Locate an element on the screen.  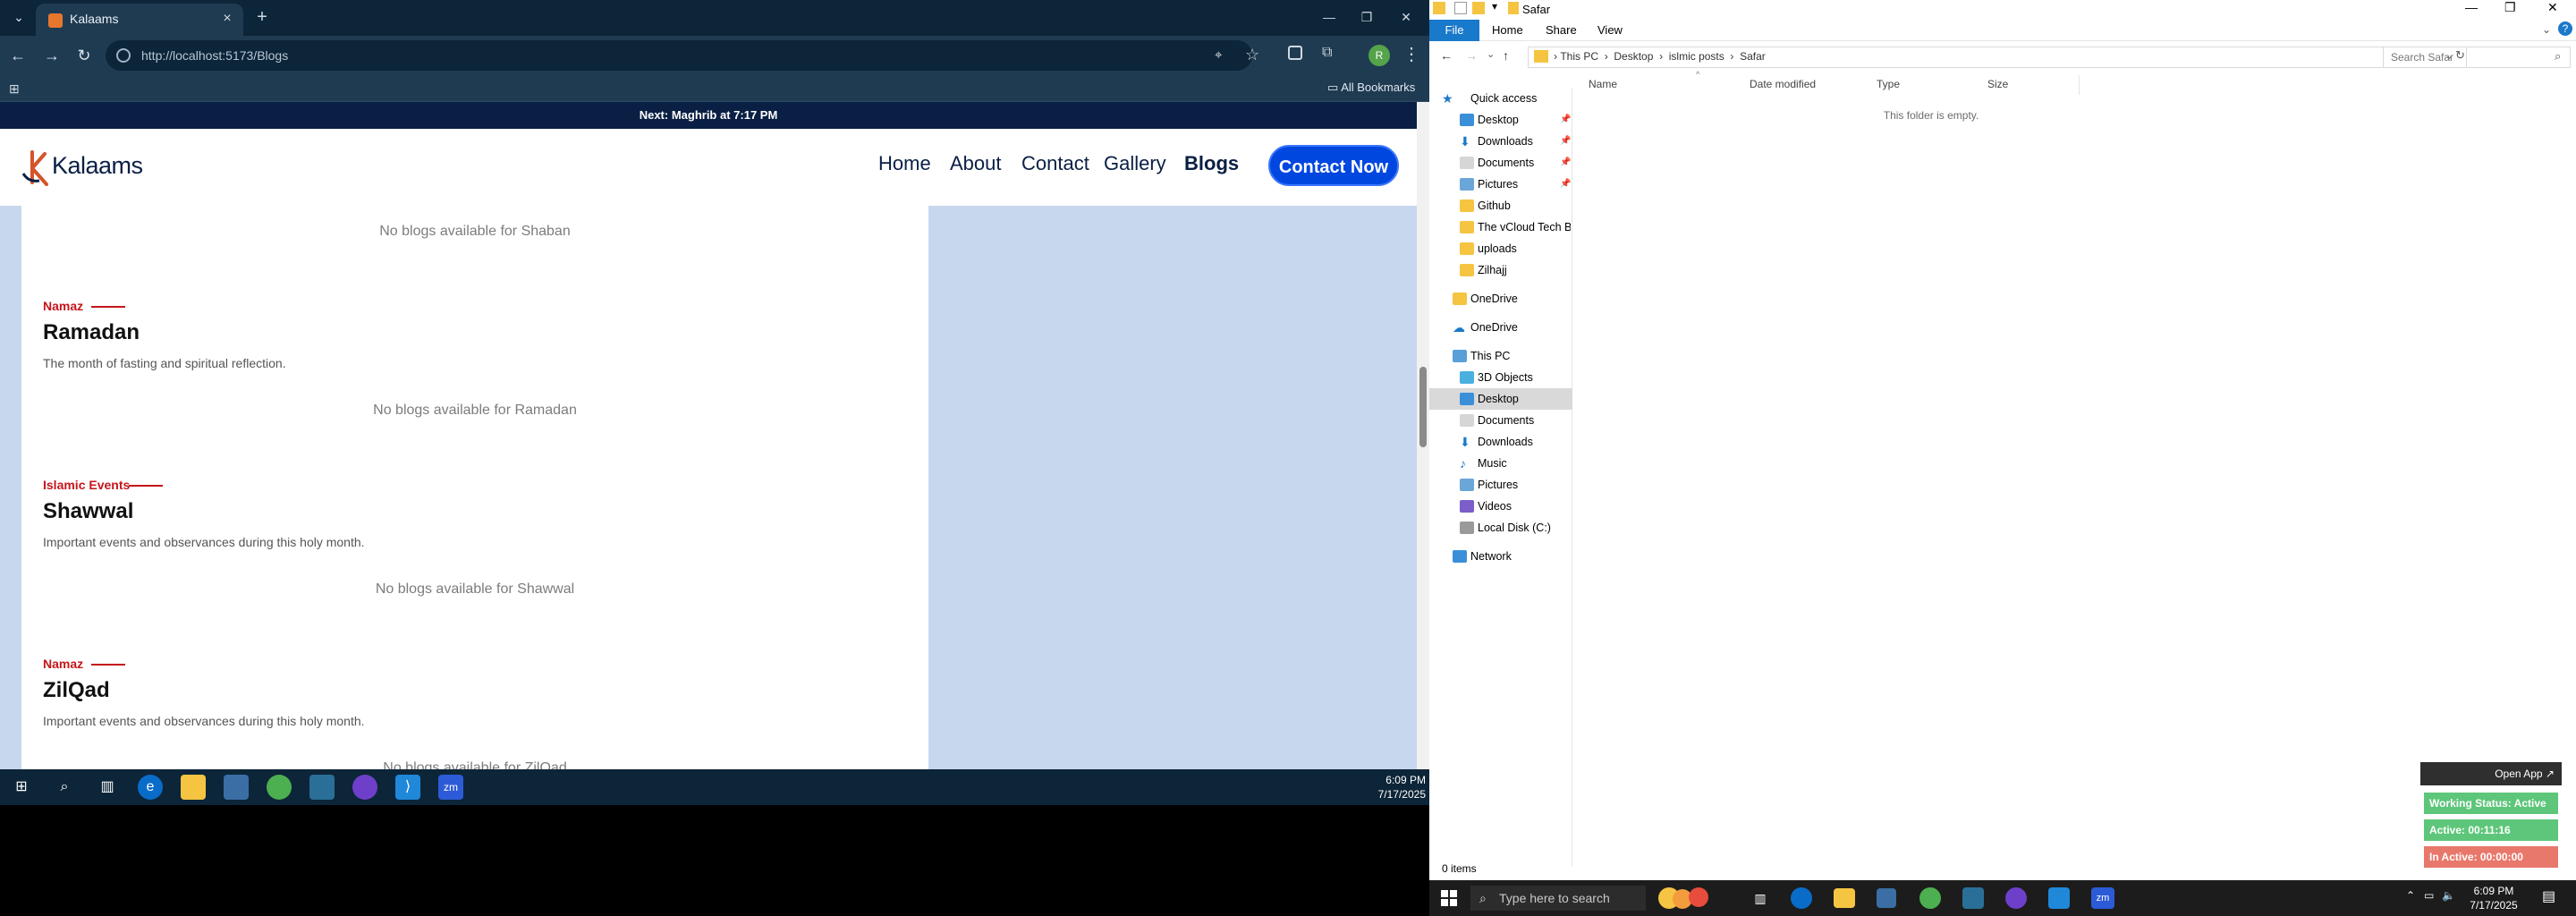
tab-kalaams: Kalaams × is located at coordinates (139, 20).